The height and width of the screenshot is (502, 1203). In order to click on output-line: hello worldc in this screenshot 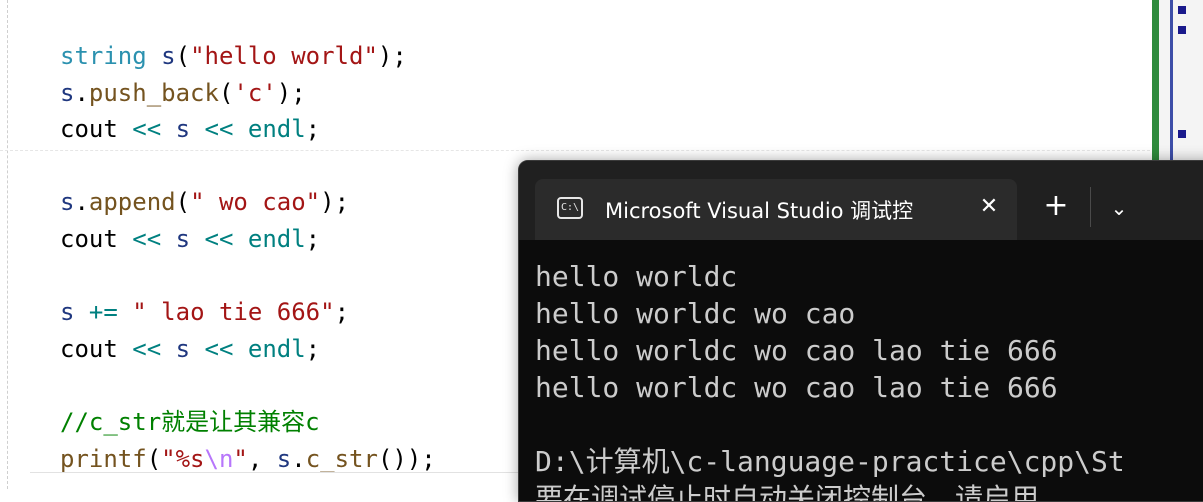, I will do `click(636, 276)`.